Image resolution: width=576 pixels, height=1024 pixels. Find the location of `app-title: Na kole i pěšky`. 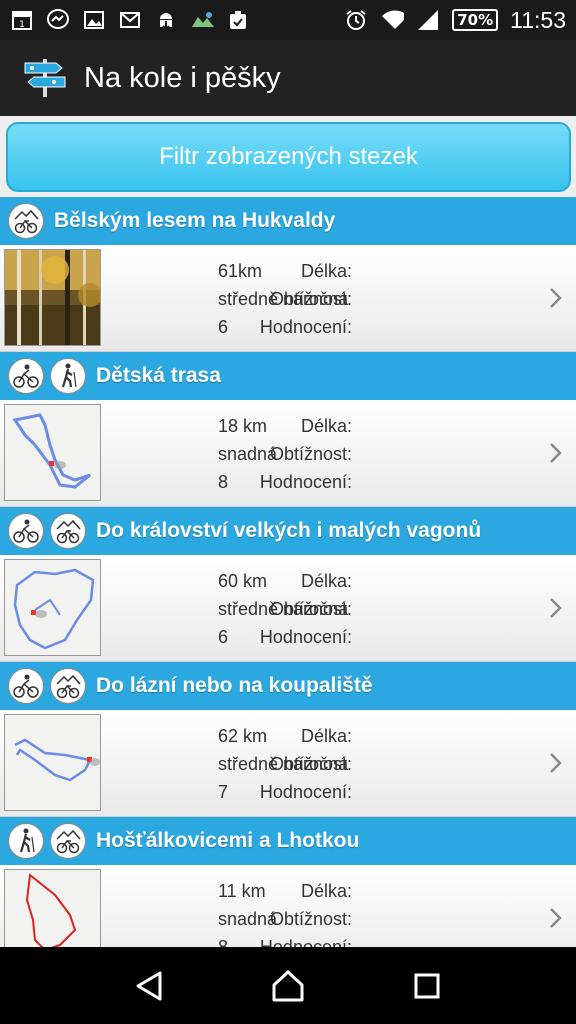

app-title: Na kole i pěšky is located at coordinates (182, 77).